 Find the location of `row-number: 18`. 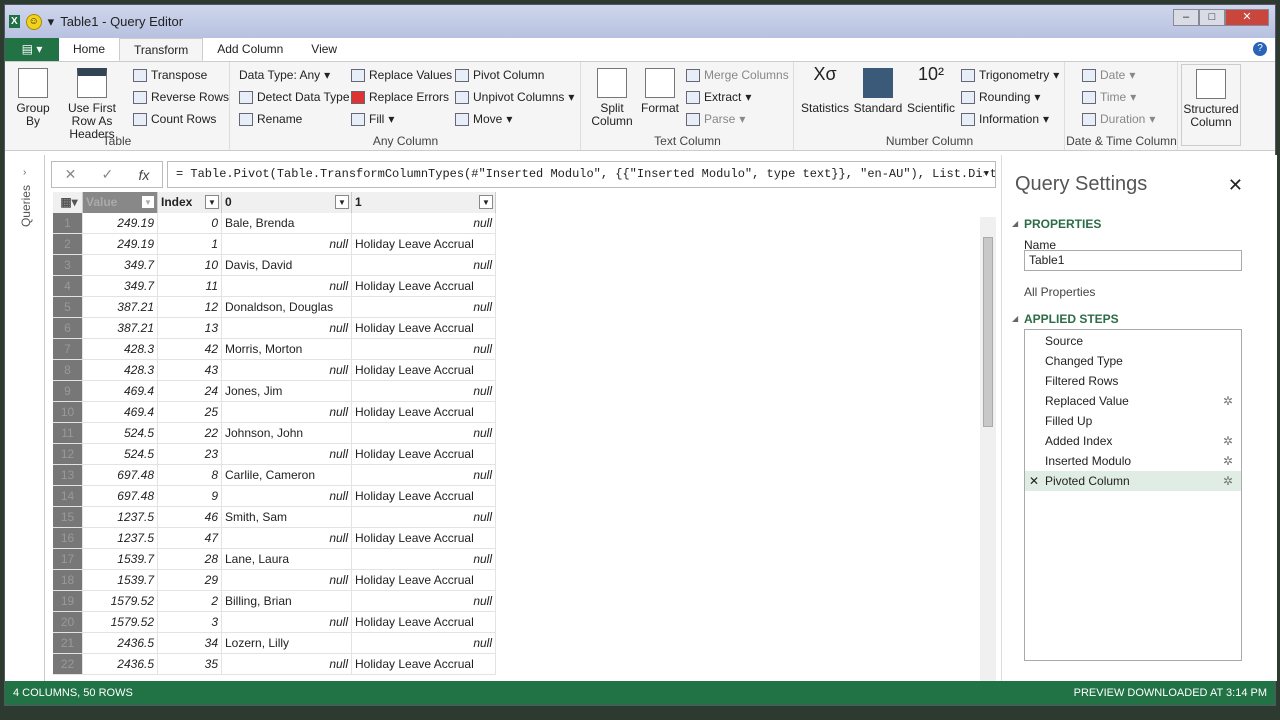

row-number: 18 is located at coordinates (68, 580).